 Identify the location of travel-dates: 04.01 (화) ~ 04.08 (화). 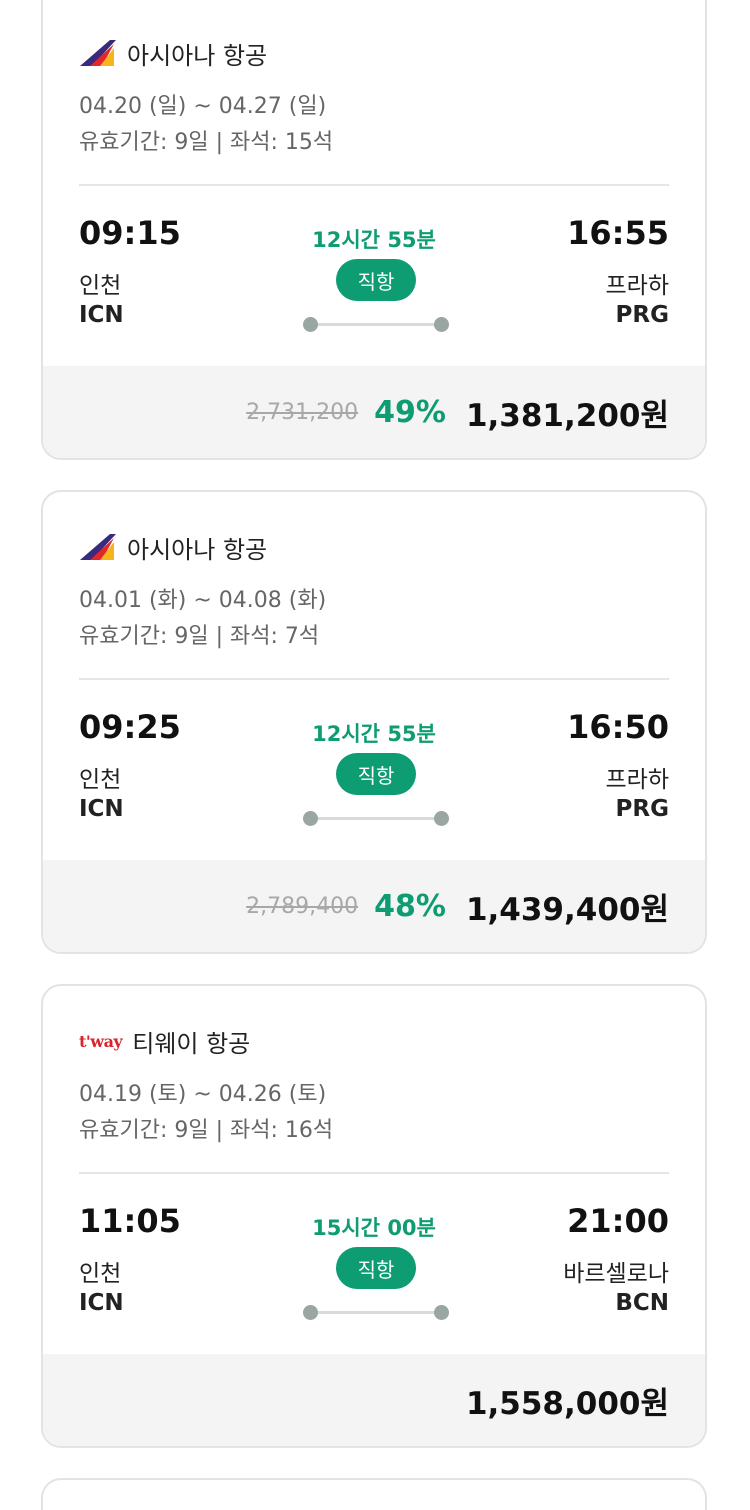
(203, 600).